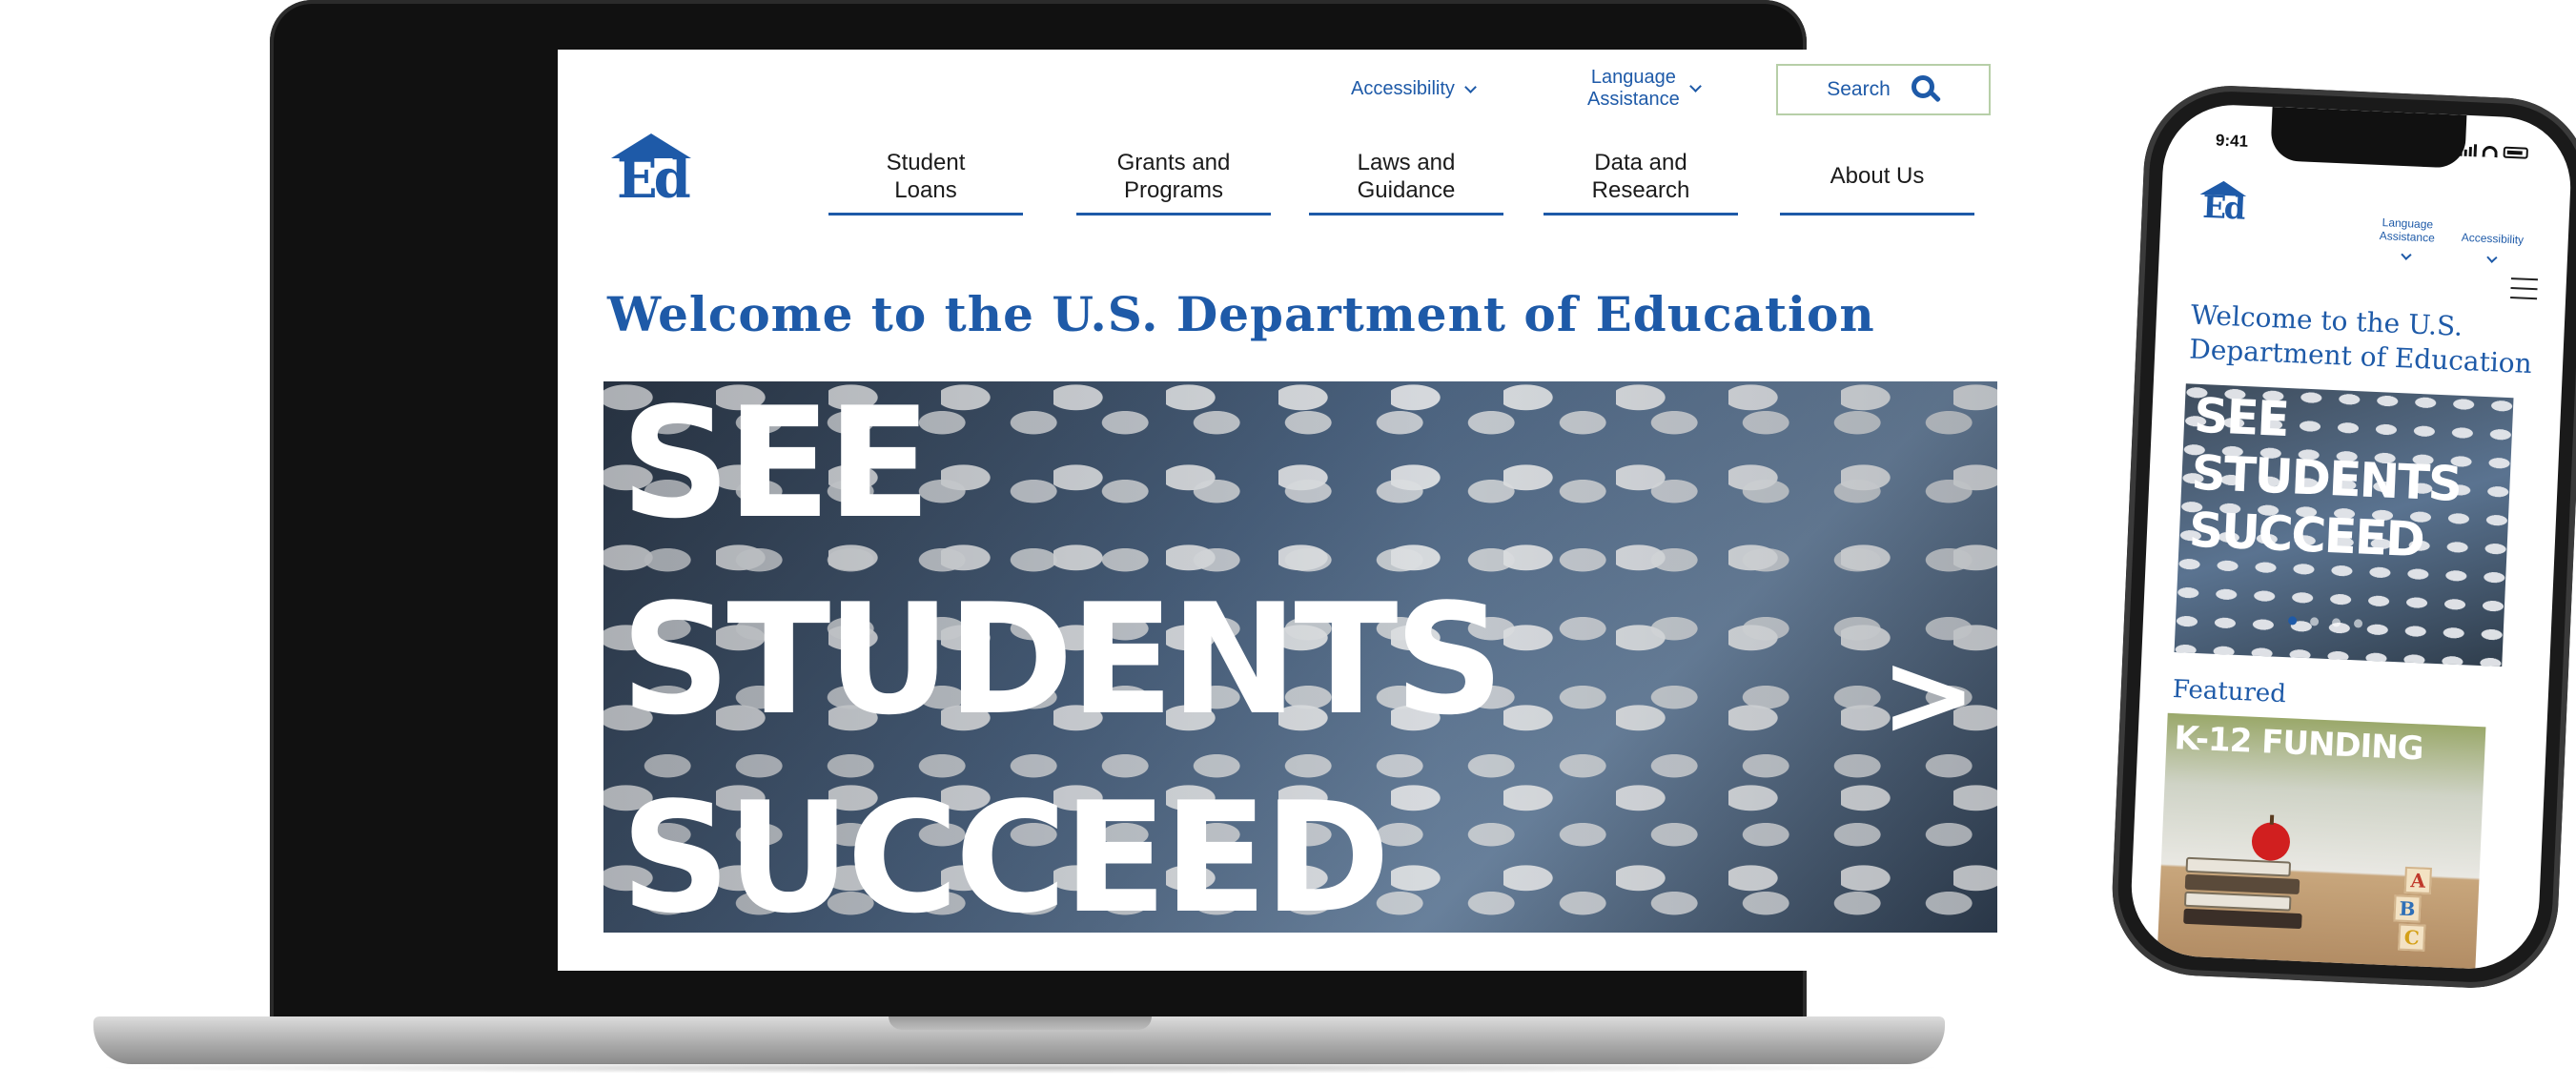  What do you see at coordinates (1928, 696) in the screenshot?
I see `hero-next-arrow: >` at bounding box center [1928, 696].